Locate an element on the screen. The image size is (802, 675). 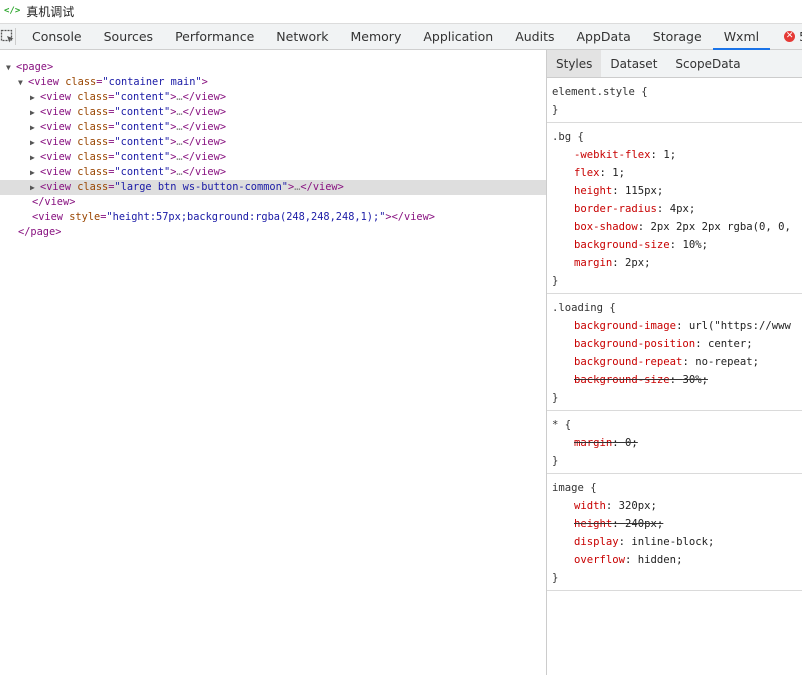
code-icon: </> is located at coordinates (12, 11).